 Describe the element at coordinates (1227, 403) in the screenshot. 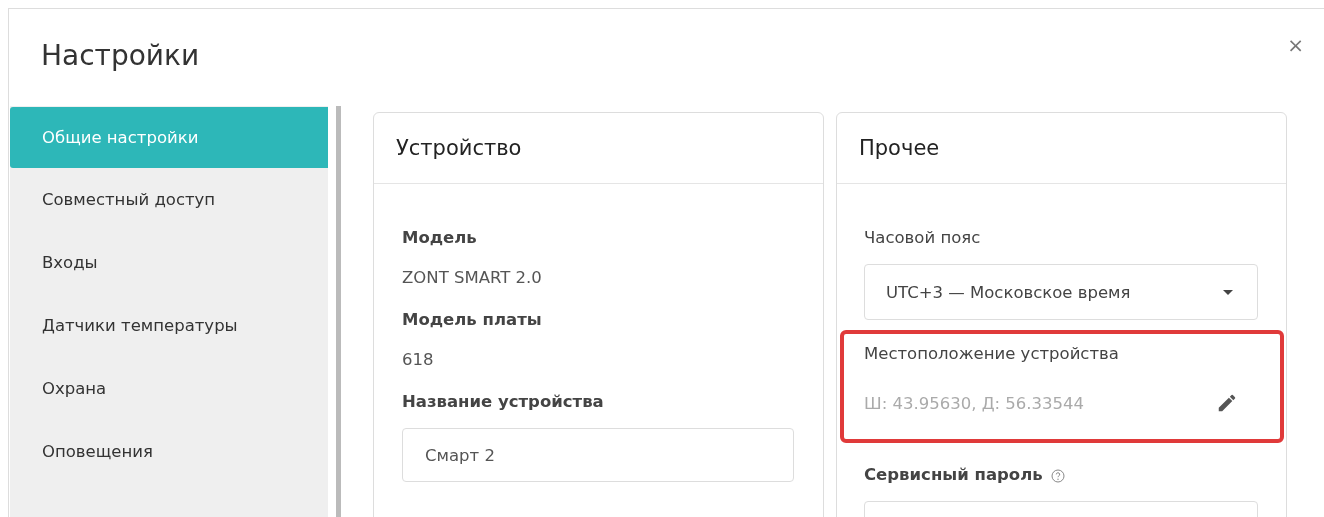

I see `edit-icon` at that location.